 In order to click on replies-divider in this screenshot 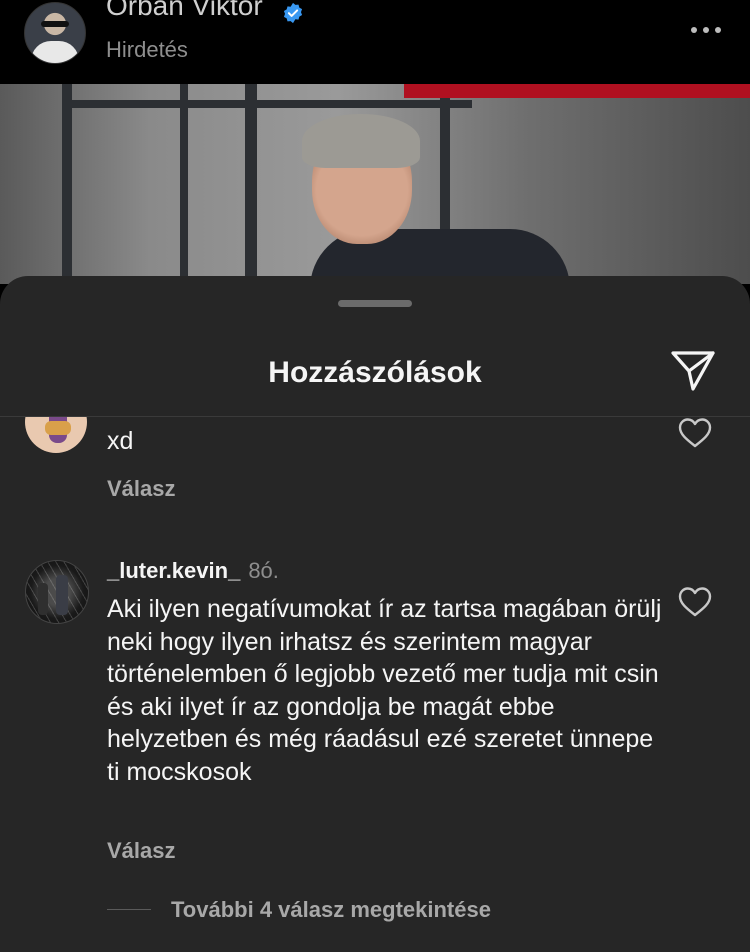, I will do `click(129, 909)`.